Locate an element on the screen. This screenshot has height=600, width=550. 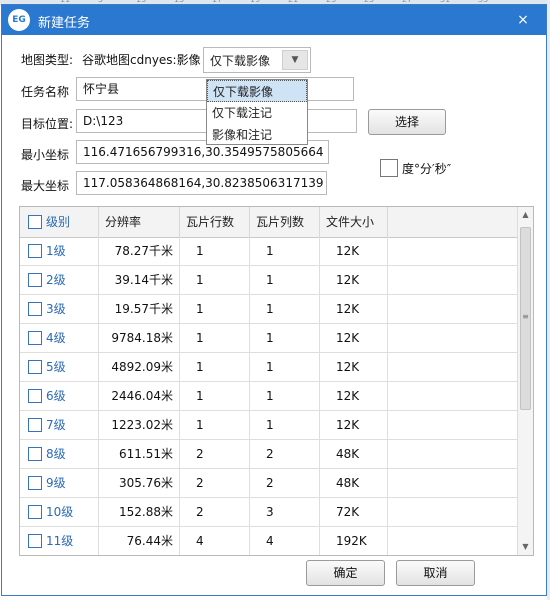
file-size-cell: 48K is located at coordinates (354, 483).